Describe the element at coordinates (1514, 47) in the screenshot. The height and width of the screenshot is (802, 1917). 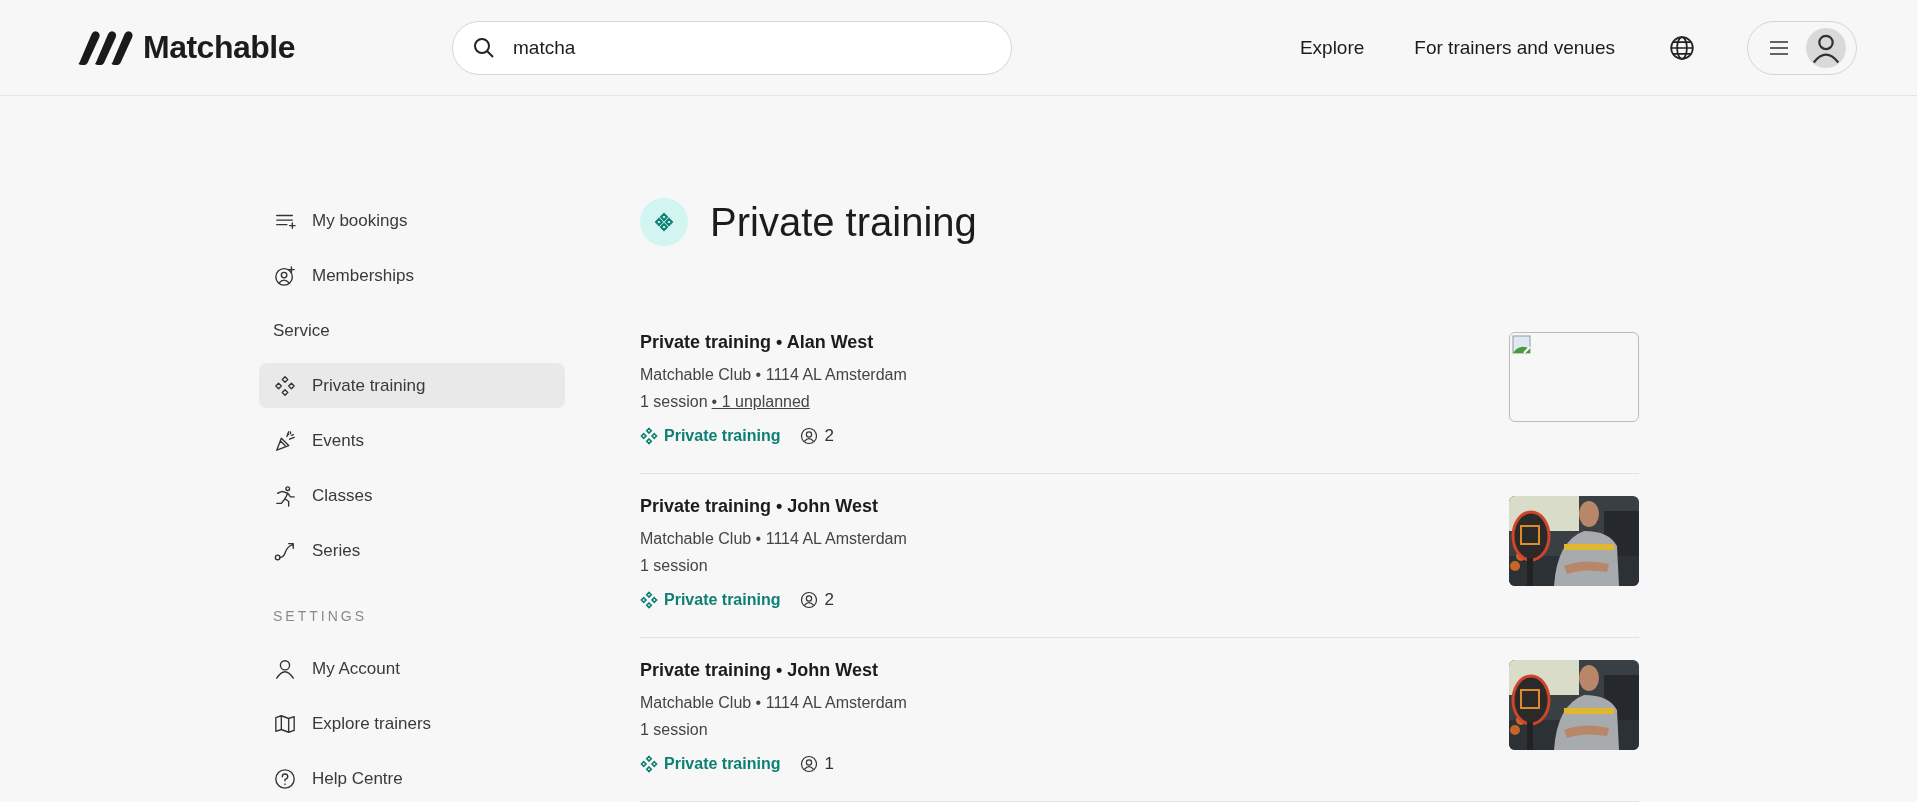
I see `nav-link: For trainers and venues` at that location.